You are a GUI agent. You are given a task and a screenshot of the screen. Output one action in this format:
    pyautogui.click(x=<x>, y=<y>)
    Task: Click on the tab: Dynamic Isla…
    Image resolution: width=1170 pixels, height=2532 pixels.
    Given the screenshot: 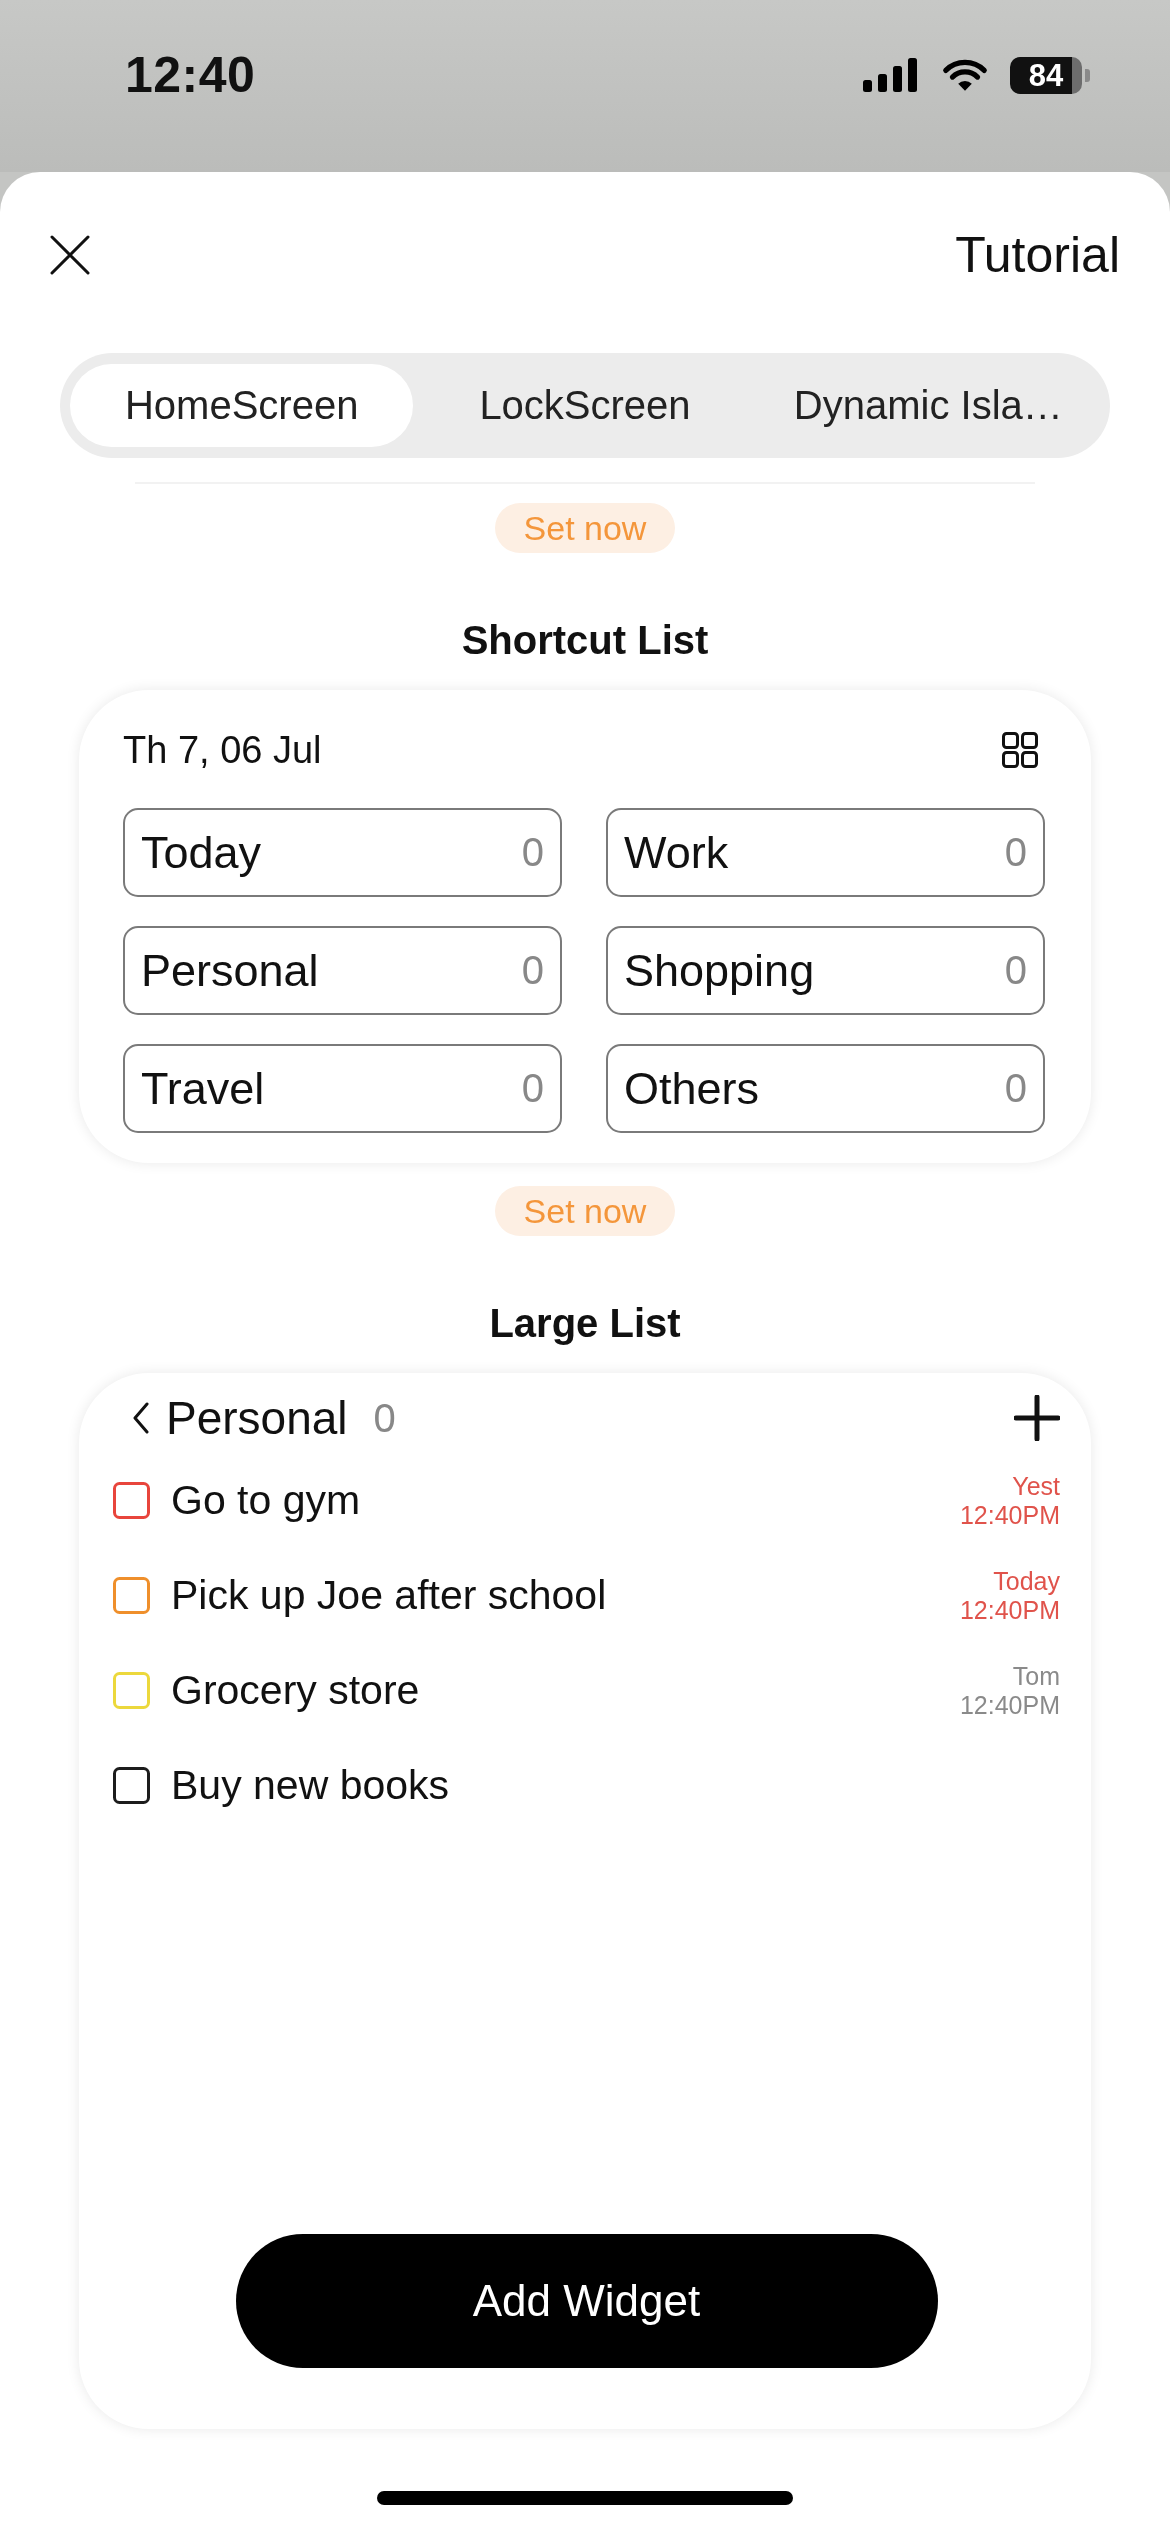 What is the action you would take?
    pyautogui.click(x=928, y=405)
    